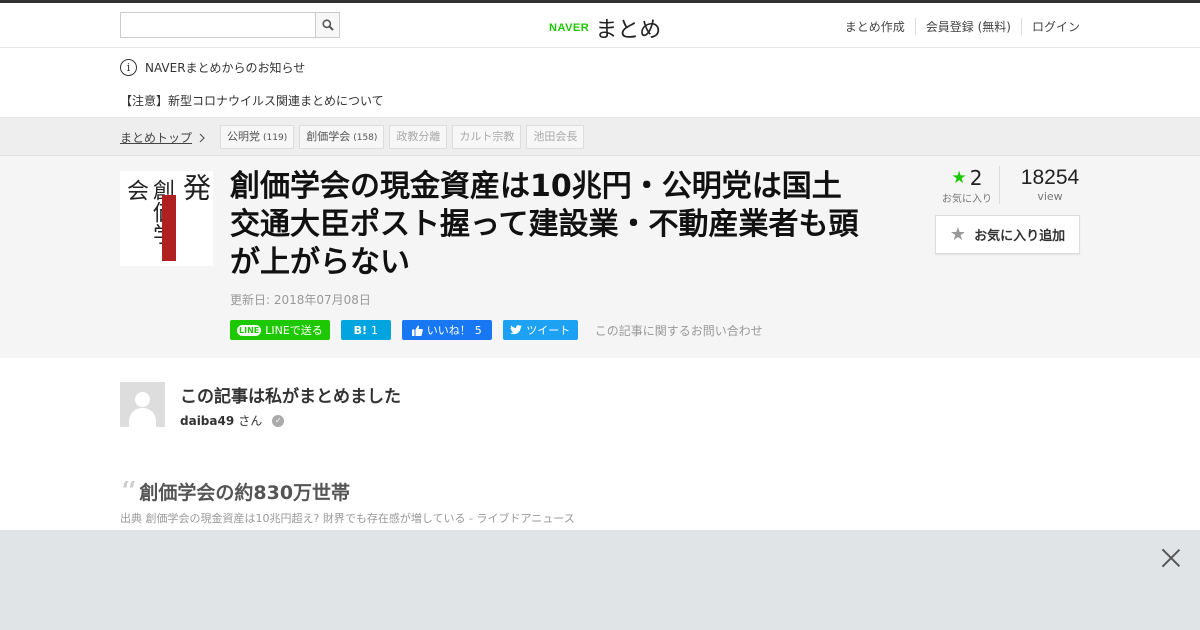 This screenshot has width=1200, height=630. Describe the element at coordinates (679, 330) in the screenshot. I see `contact-link: この記事に関するお問い合わせ` at that location.